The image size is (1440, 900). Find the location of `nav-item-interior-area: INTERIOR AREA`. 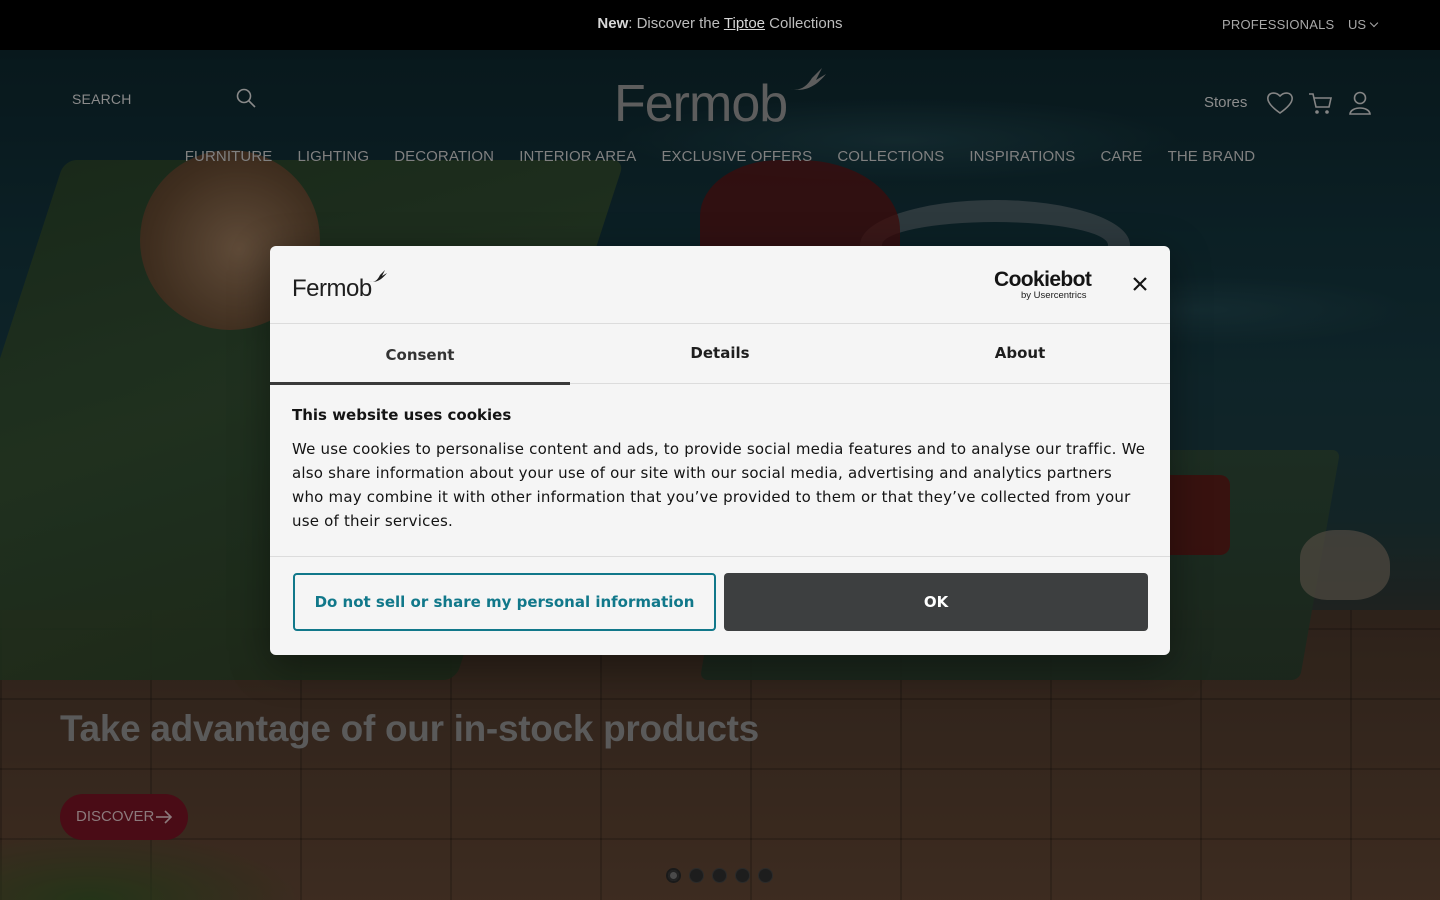

nav-item-interior-area: INTERIOR AREA is located at coordinates (577, 156).